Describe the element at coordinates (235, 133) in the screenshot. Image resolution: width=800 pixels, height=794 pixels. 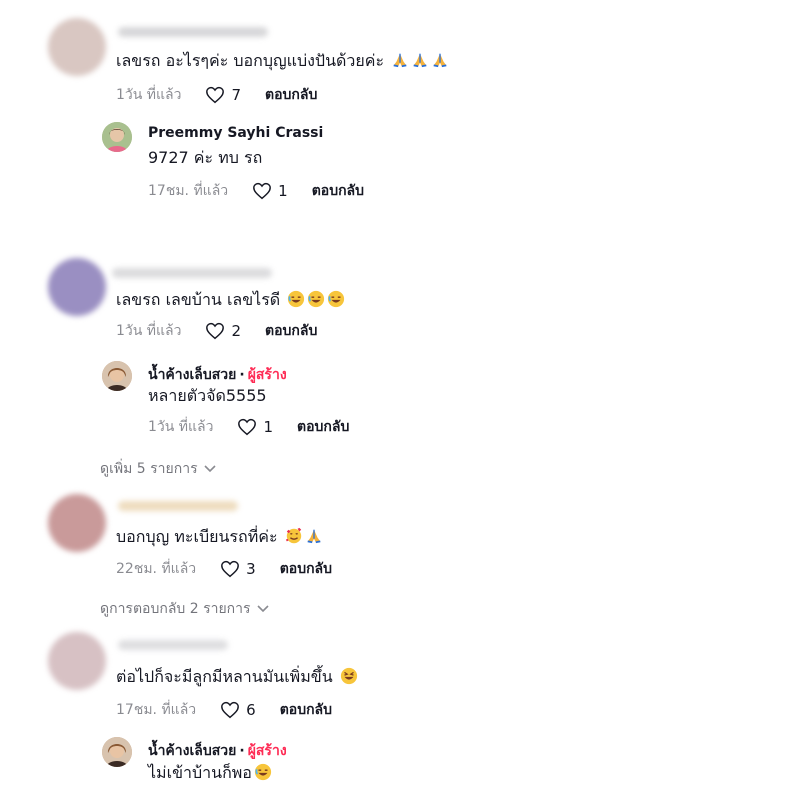
I see `reply-username: Preemmy Sayhi Crassi` at that location.